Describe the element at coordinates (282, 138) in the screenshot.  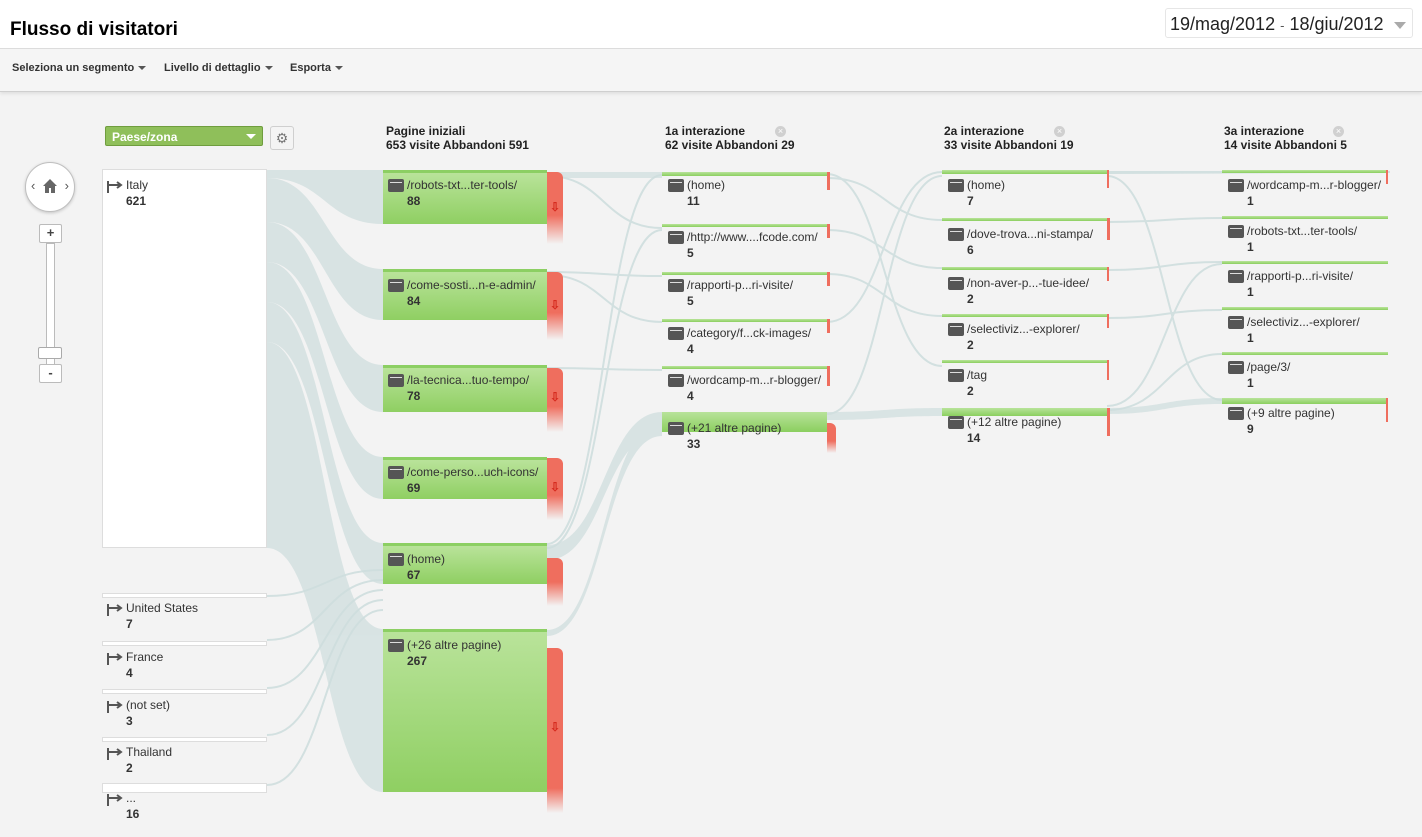
I see `gear-icon: ⚙` at that location.